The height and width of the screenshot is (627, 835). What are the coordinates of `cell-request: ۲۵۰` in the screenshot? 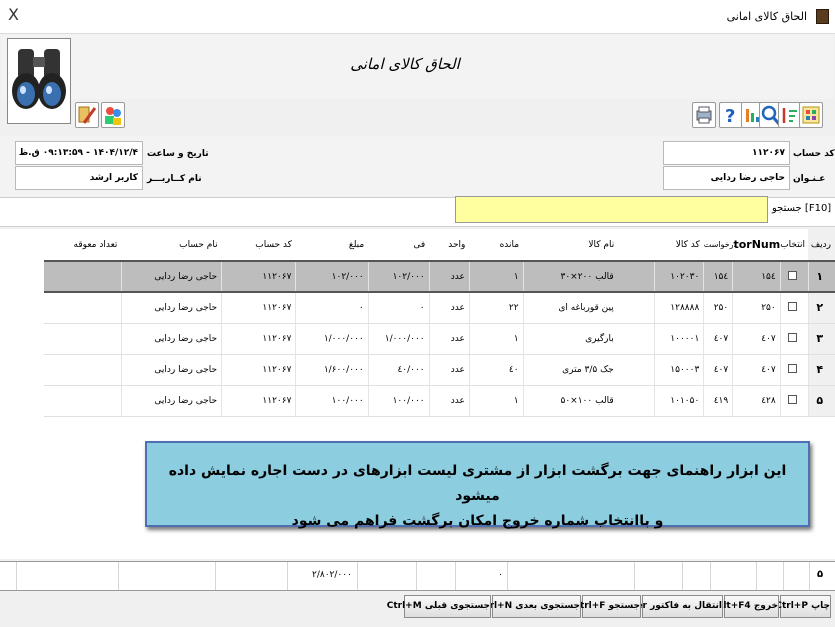 It's located at (718, 308).